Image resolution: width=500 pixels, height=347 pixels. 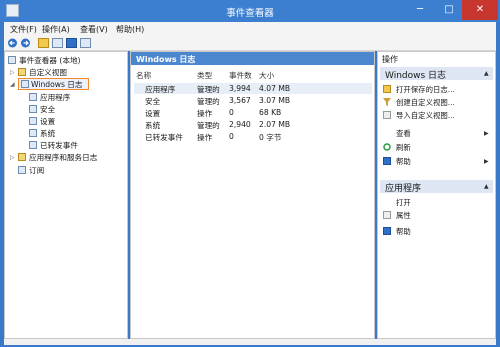 I want to click on tree-windows-logs: Windows 日志, so click(x=57, y=84).